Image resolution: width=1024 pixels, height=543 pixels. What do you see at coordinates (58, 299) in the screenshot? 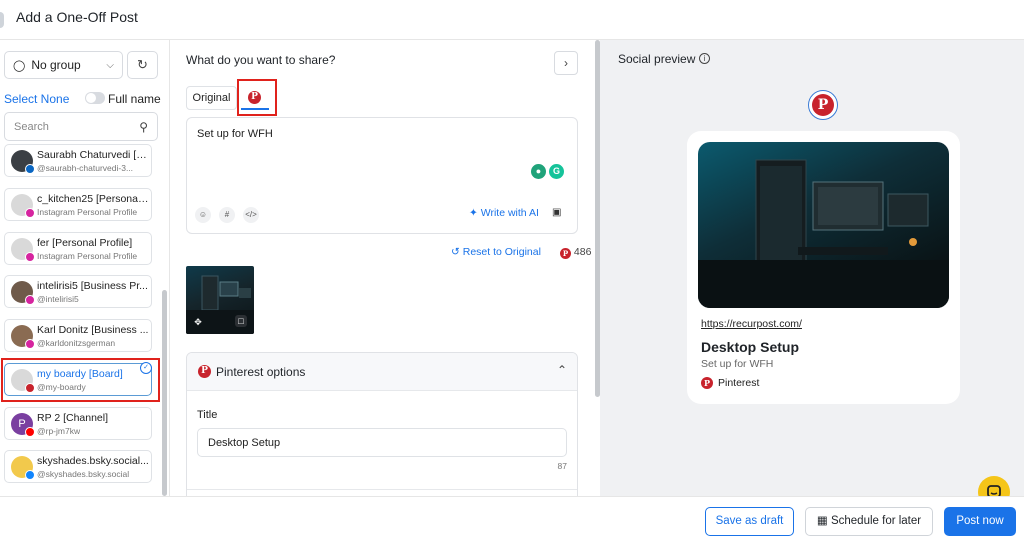
I see `account-handle: @intelirisi5` at bounding box center [58, 299].